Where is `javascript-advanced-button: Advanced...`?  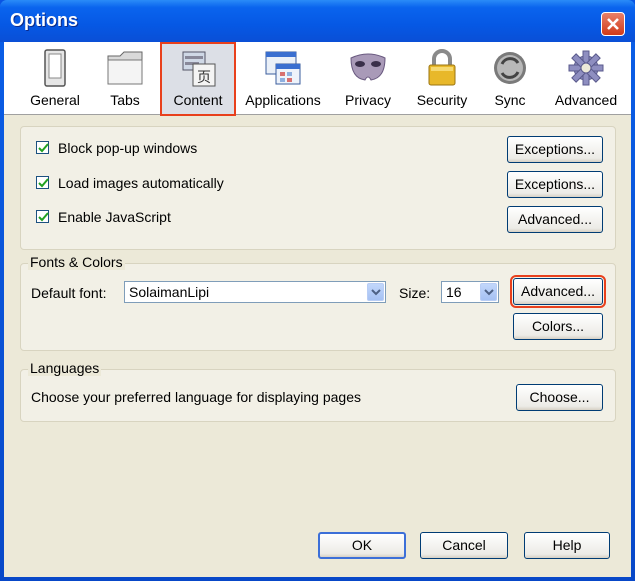
javascript-advanced-button: Advanced... is located at coordinates (555, 219).